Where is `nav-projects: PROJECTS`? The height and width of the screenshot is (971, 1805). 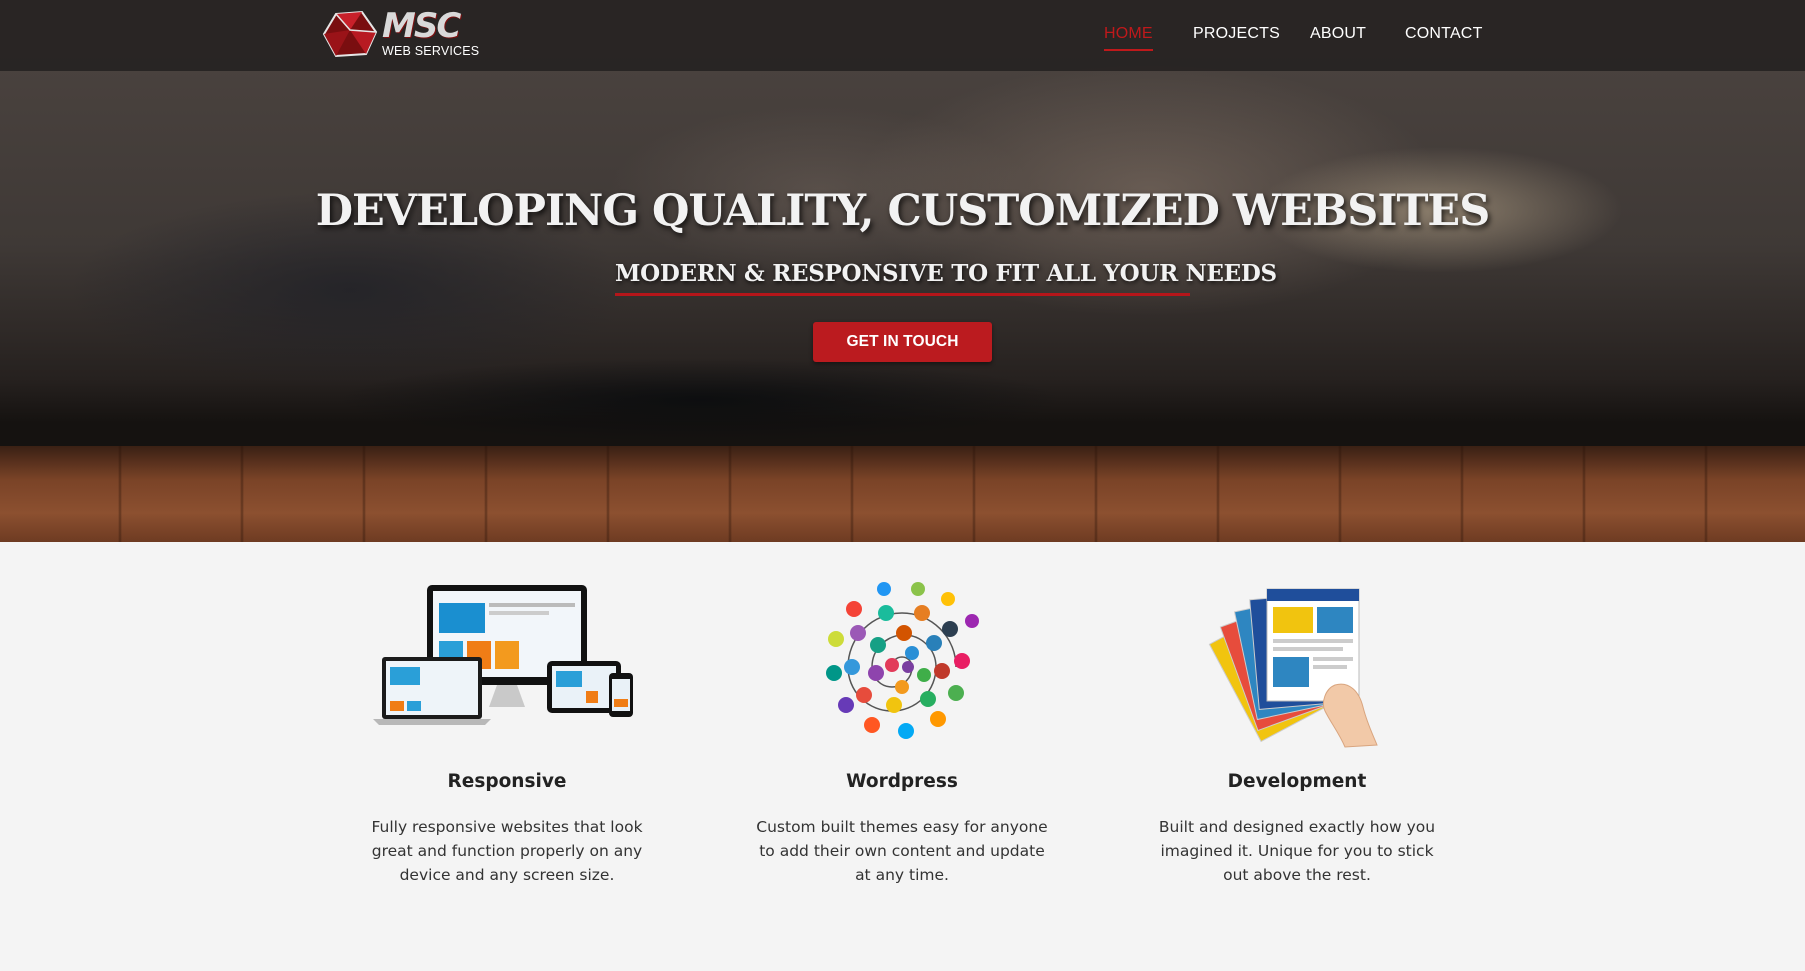
nav-projects: PROJECTS is located at coordinates (1236, 36).